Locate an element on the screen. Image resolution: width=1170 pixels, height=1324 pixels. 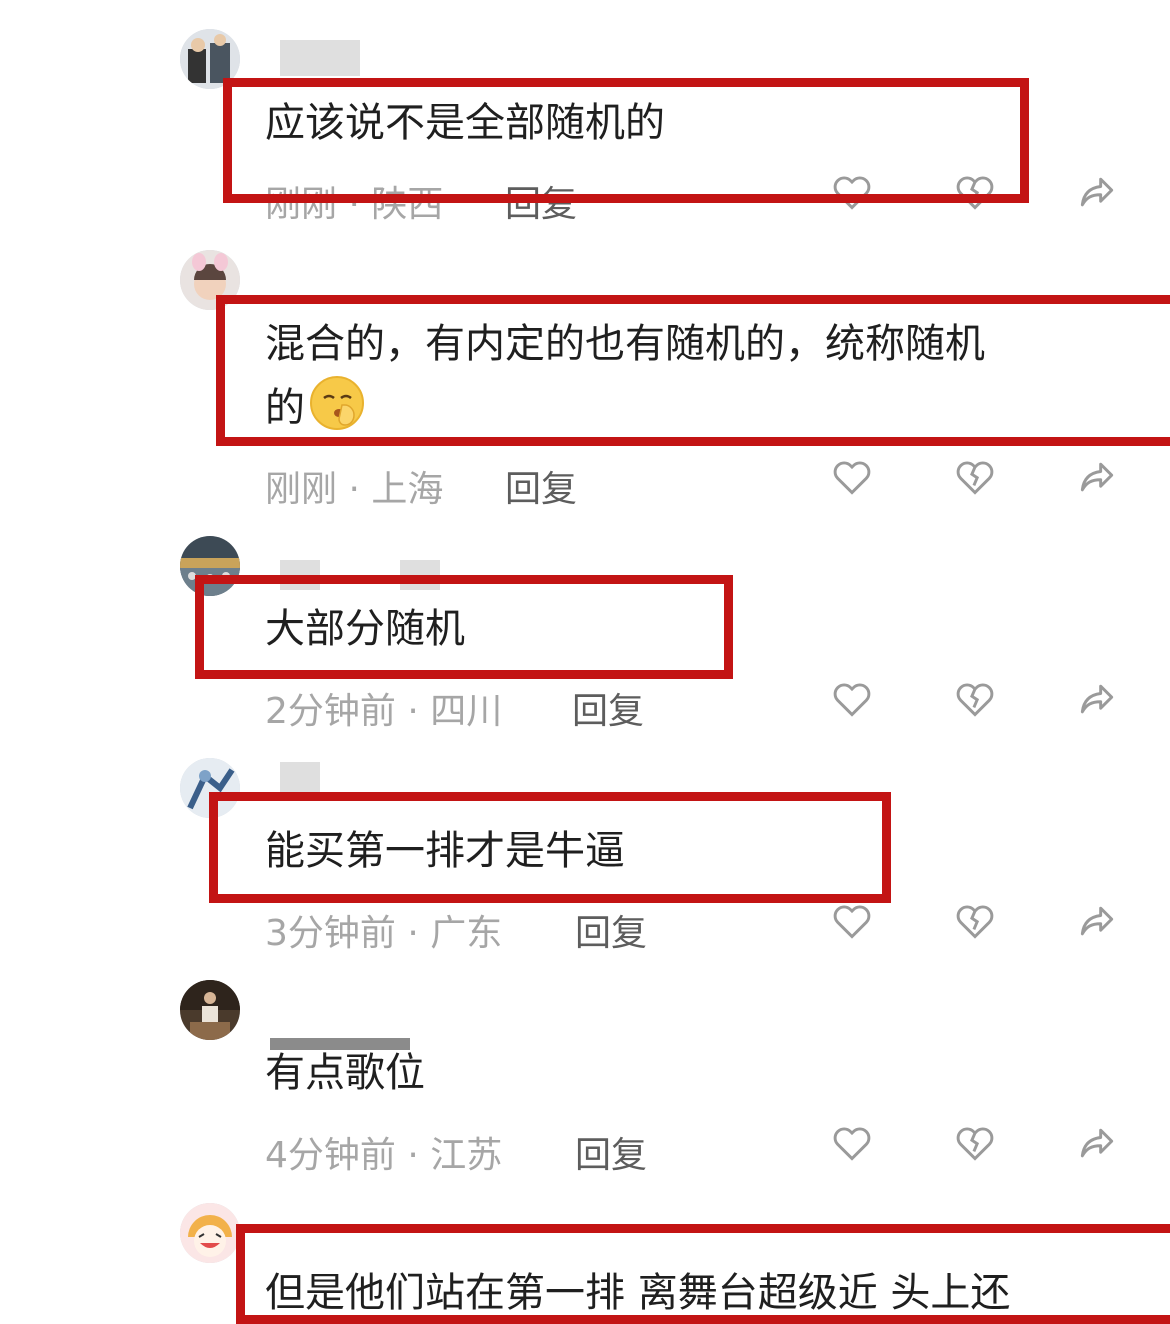
comment-meta: 4分钟前 · 江苏 is located at coordinates (383, 1152).